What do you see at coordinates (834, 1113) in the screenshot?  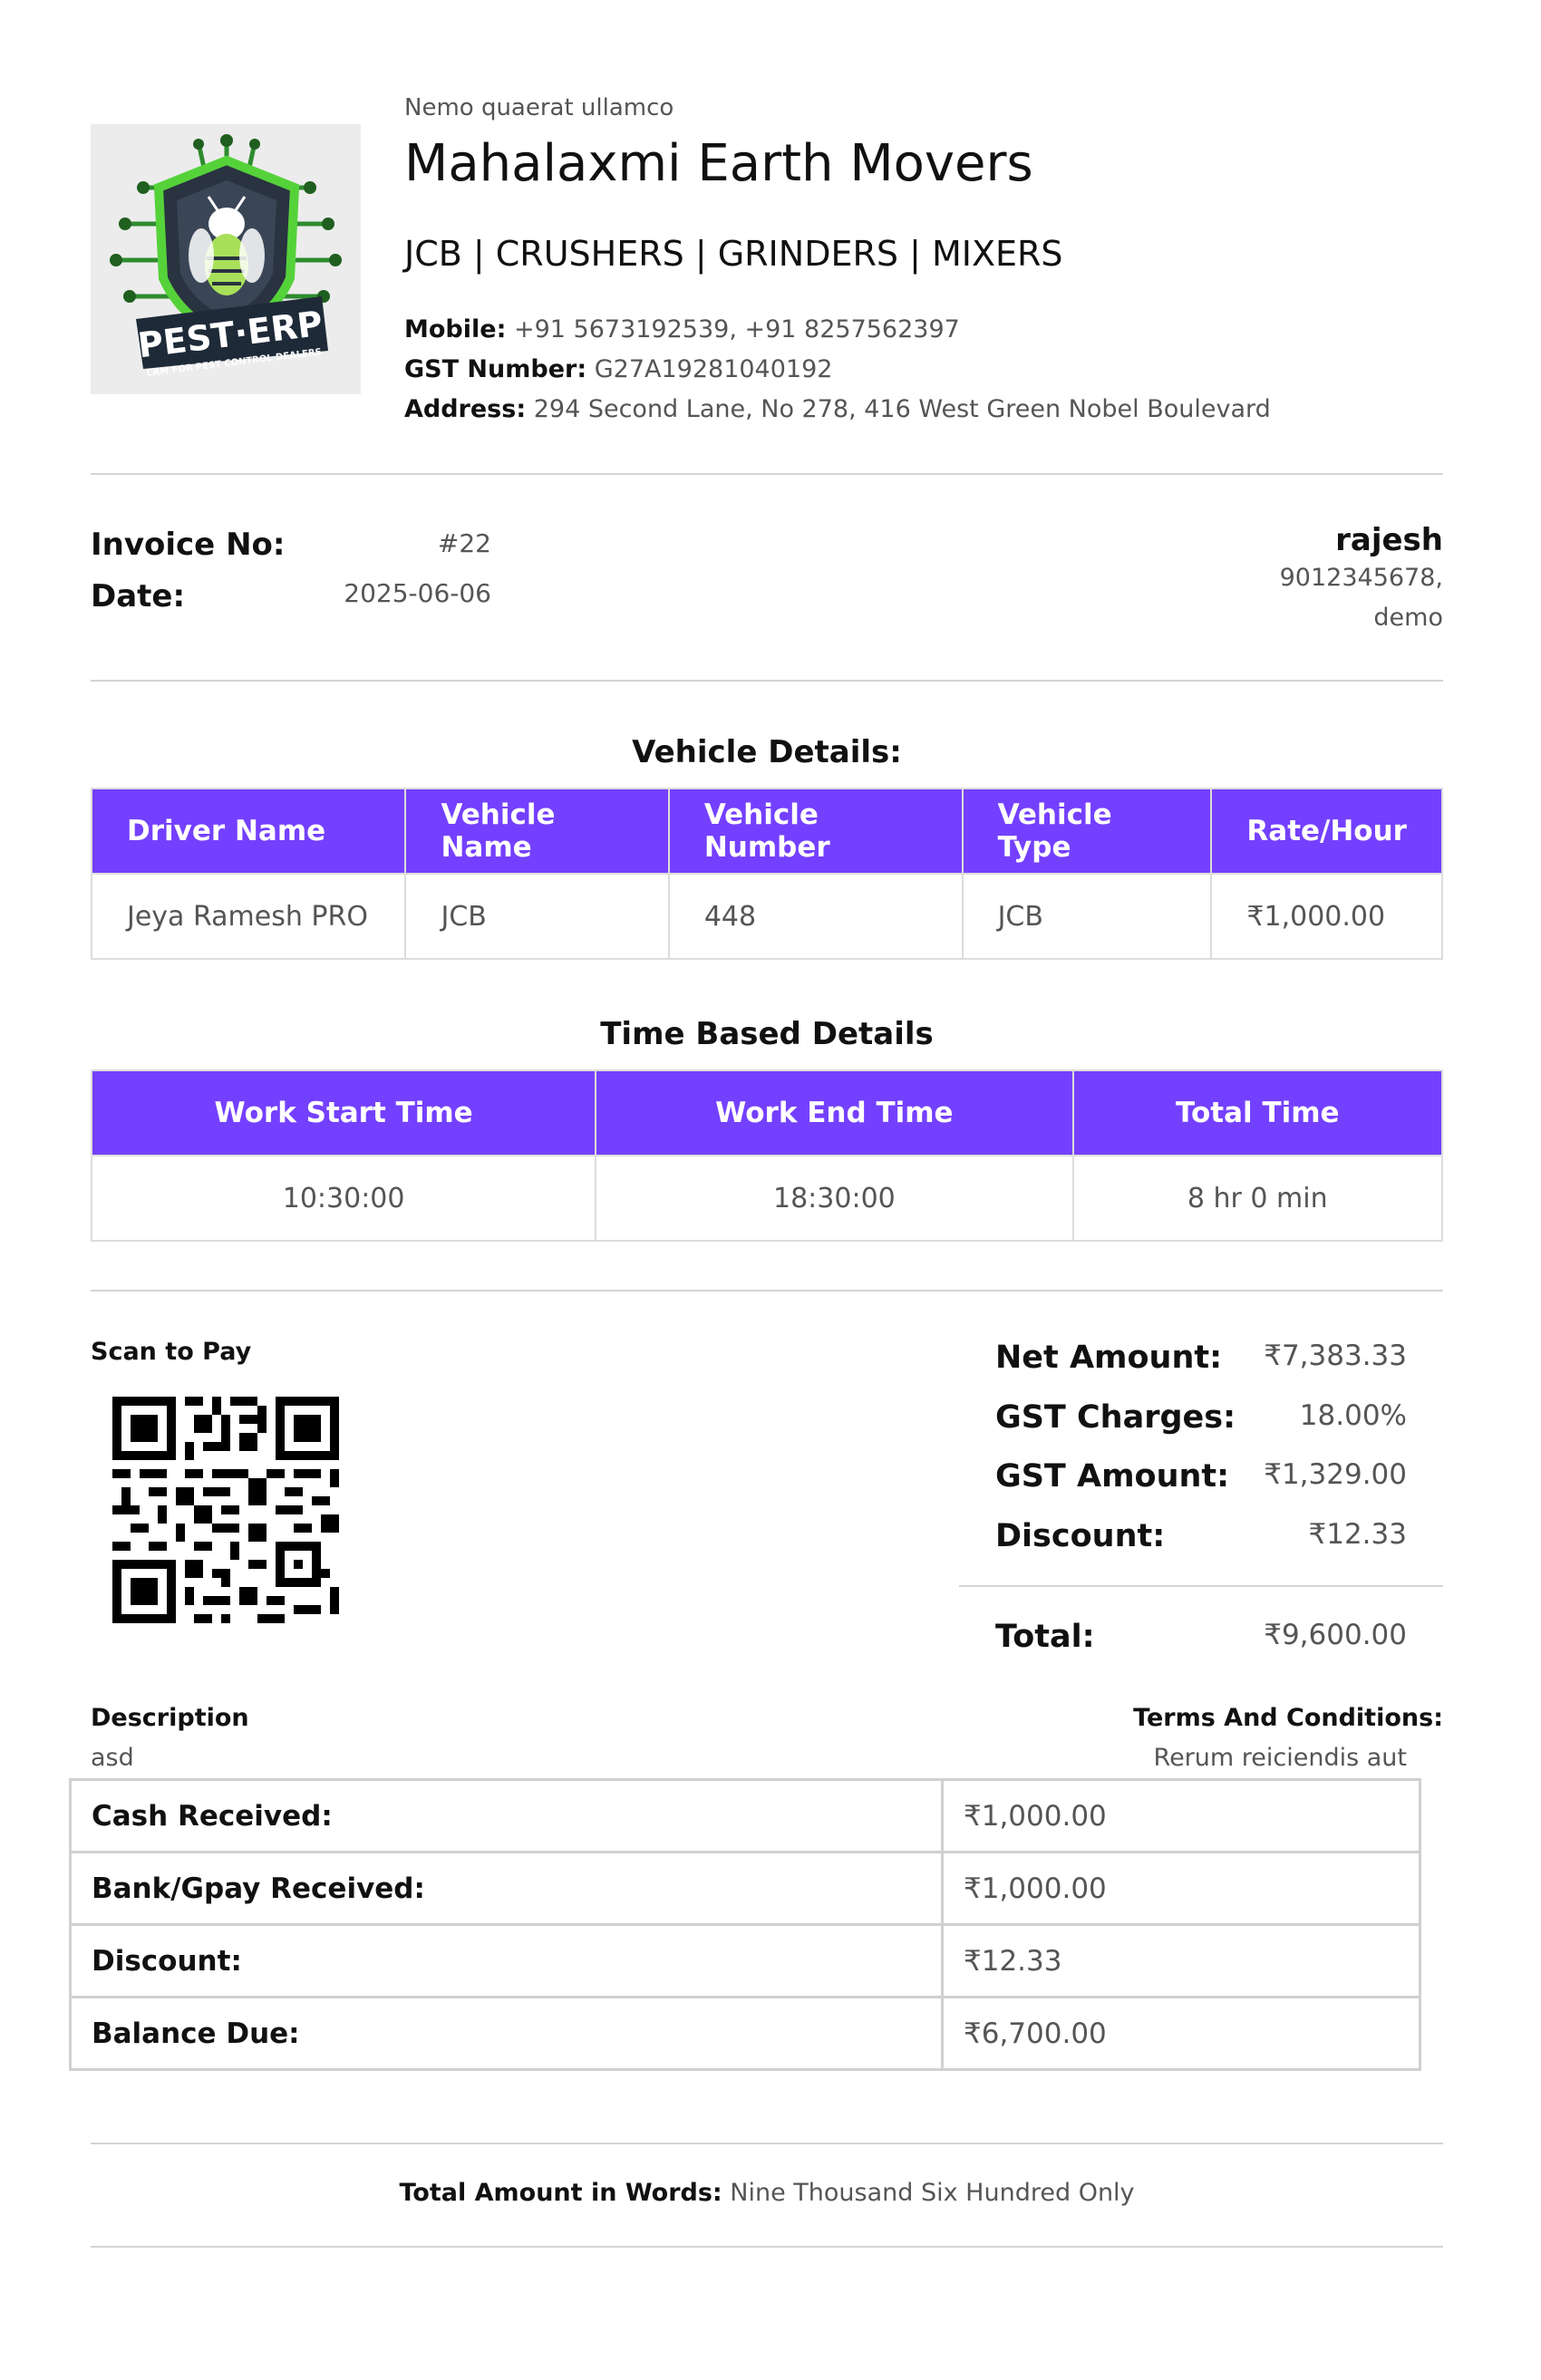 I see `col-header-work-end-time: Work End Time` at bounding box center [834, 1113].